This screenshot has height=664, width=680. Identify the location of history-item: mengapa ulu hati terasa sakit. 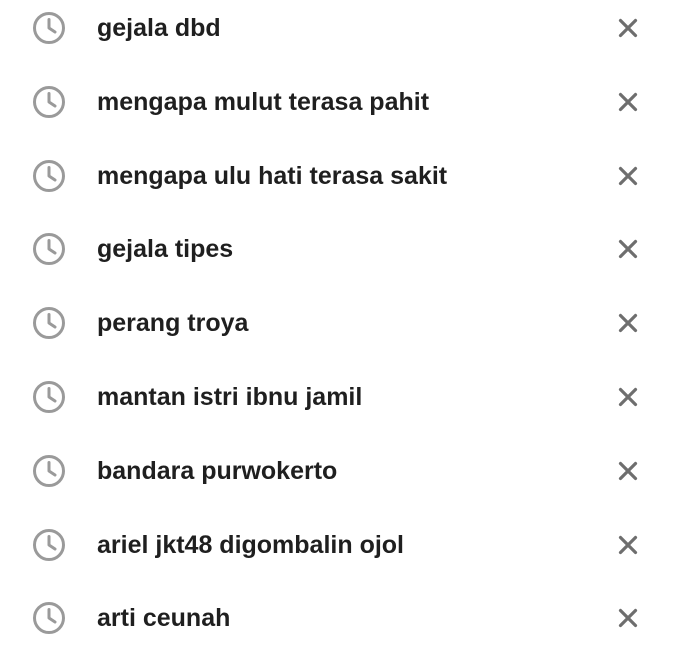
(340, 176).